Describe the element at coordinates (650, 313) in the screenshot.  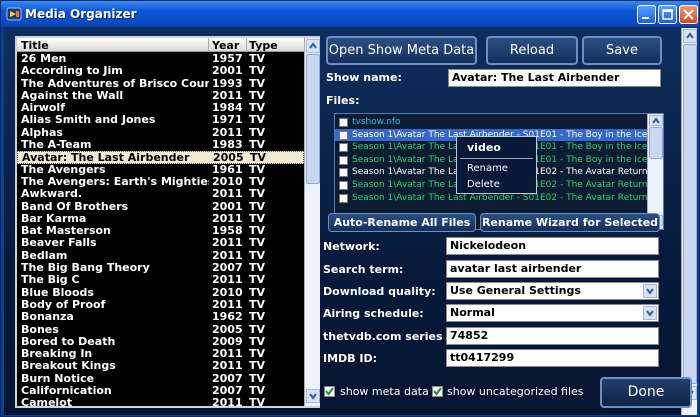
I see `airing-schedule-dropdown` at that location.